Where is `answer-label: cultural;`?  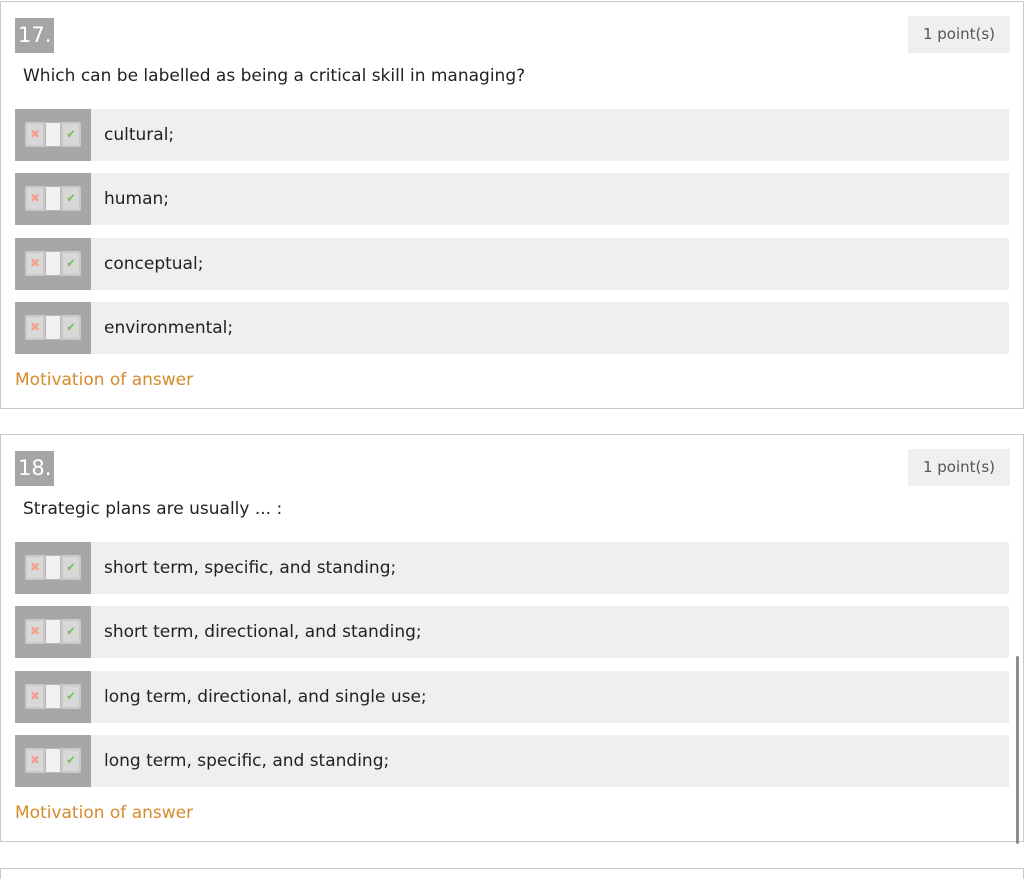
answer-label: cultural; is located at coordinates (139, 135).